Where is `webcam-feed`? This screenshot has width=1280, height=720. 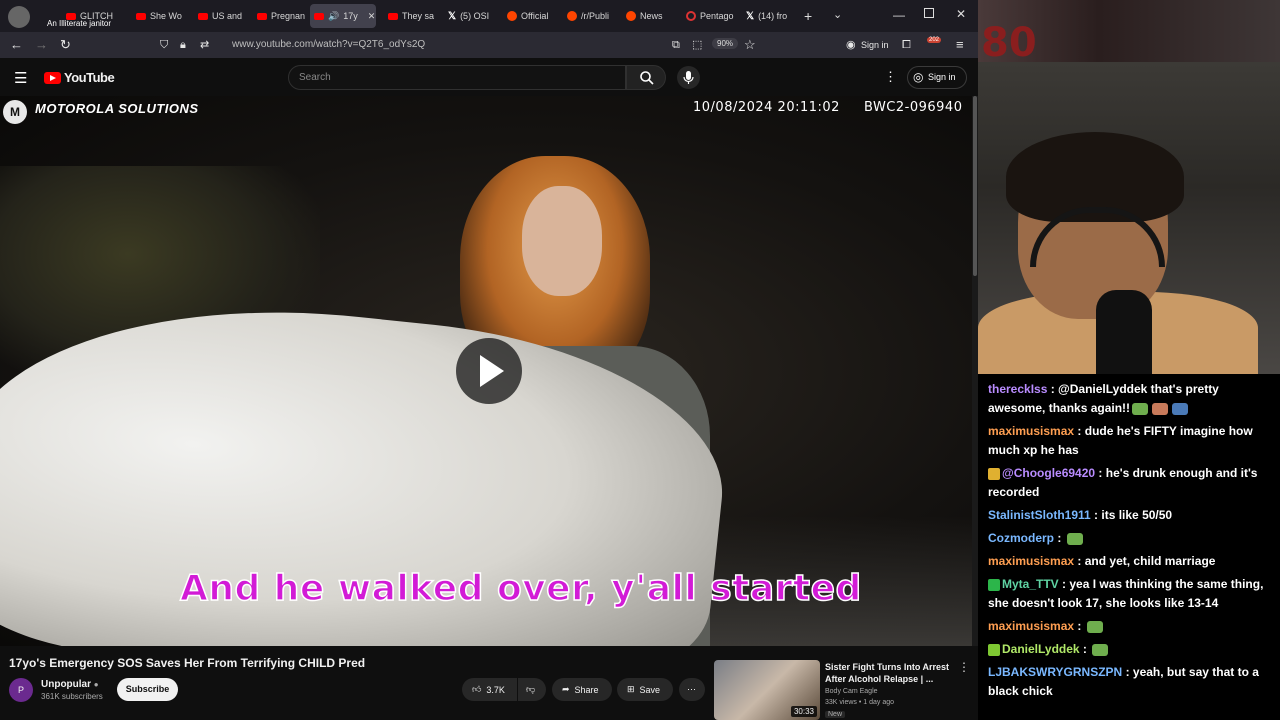
webcam-feed is located at coordinates (1129, 222).